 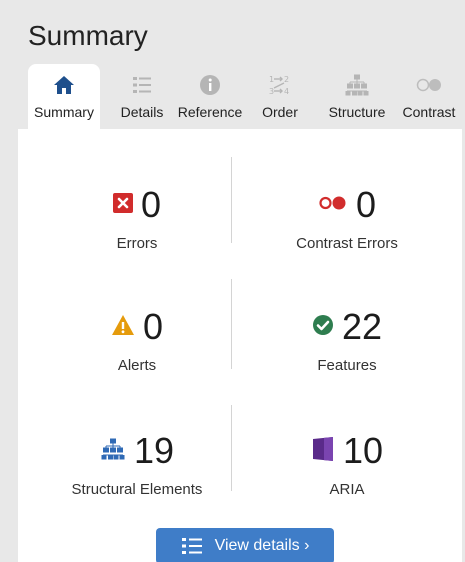 What do you see at coordinates (137, 243) in the screenshot?
I see `errors-label: Errors` at bounding box center [137, 243].